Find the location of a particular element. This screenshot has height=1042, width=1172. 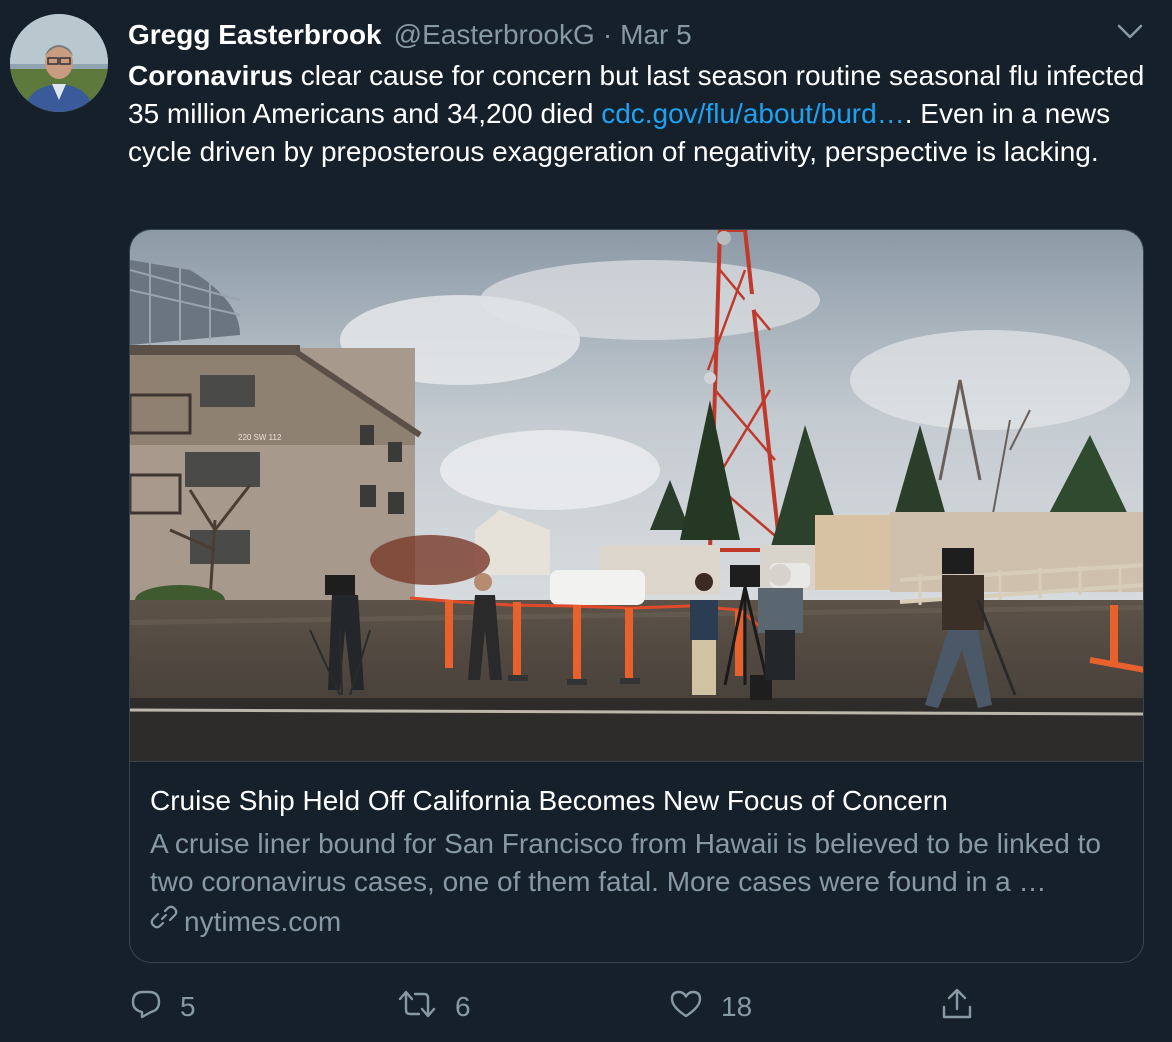

tweet-actions: 5 6 18 is located at coordinates (586, 1007).